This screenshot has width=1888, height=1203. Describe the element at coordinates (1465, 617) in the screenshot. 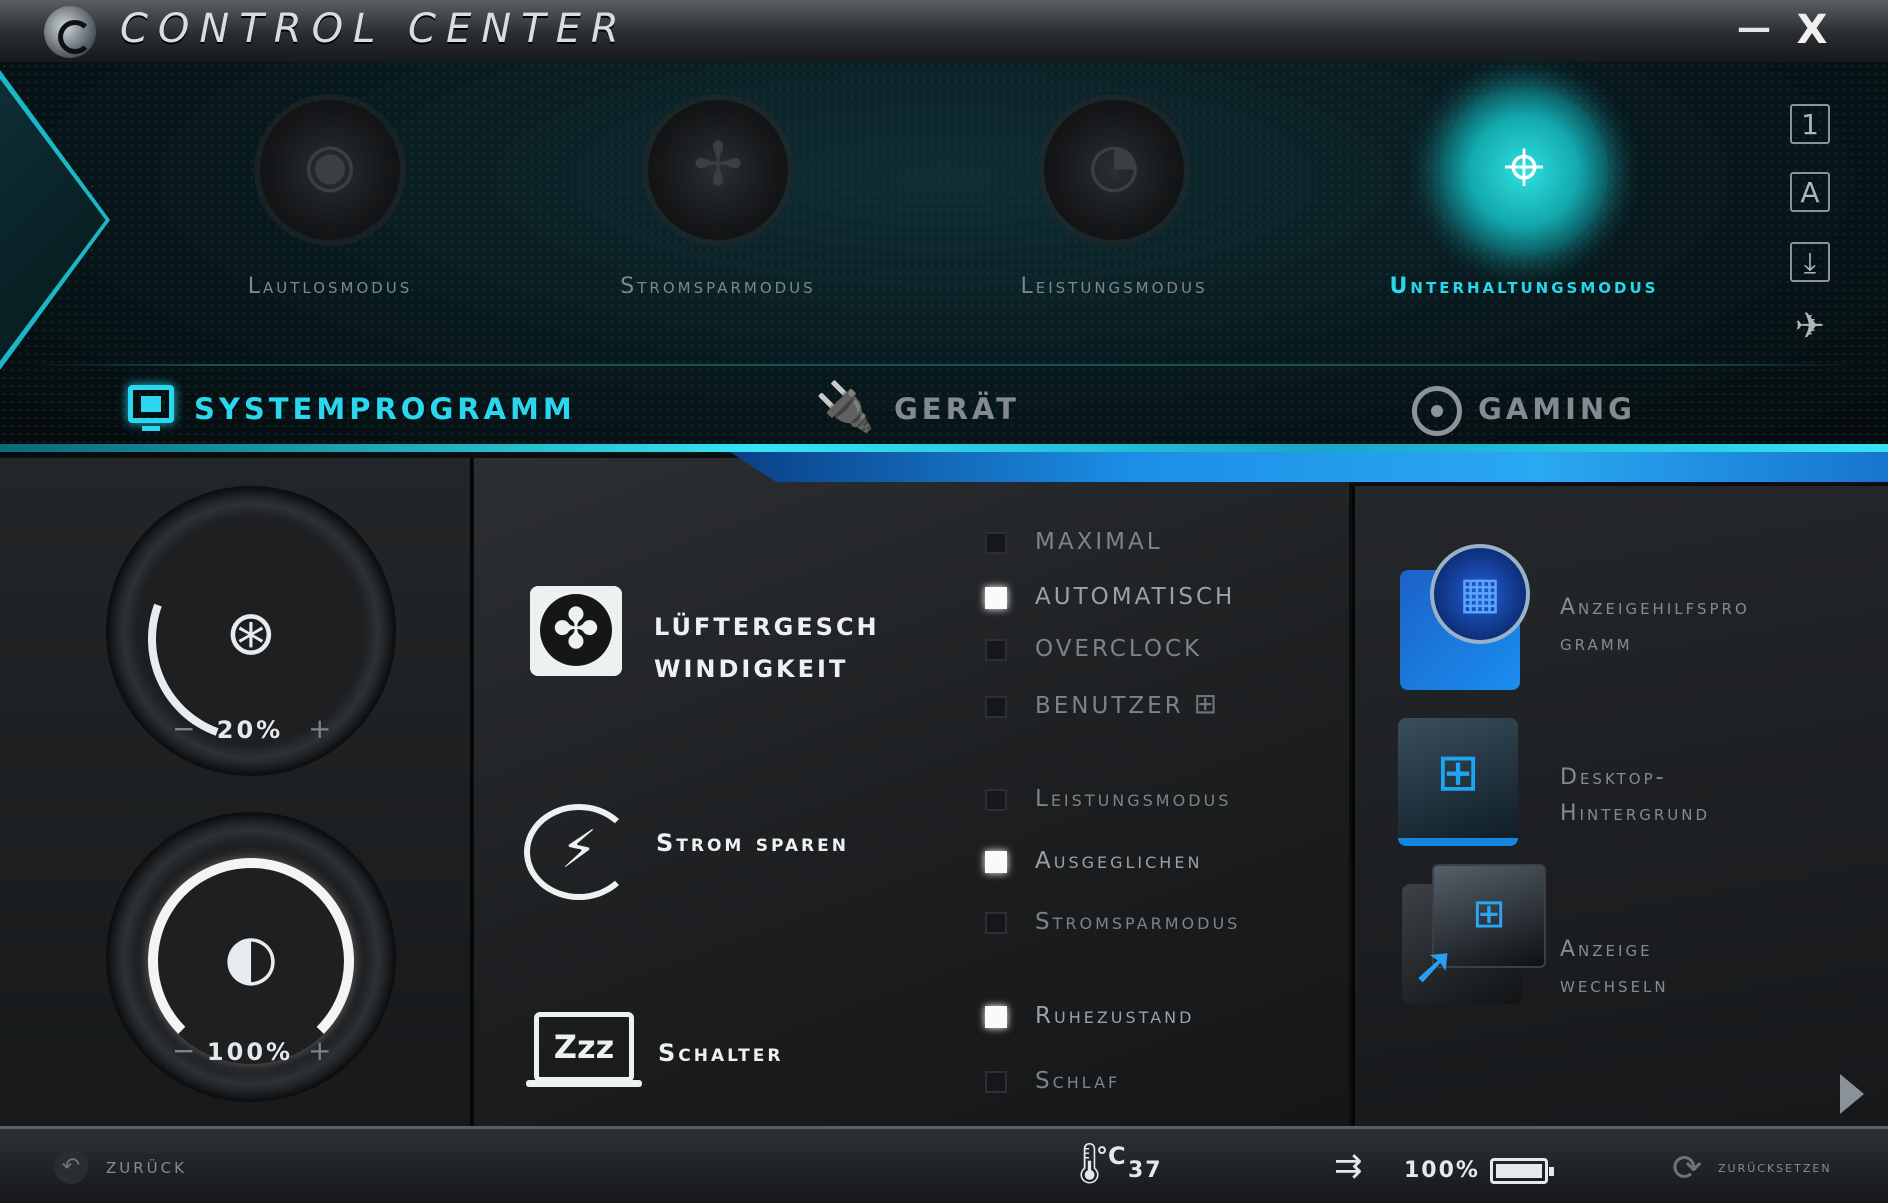

I see `display-utility-icon: ▦` at that location.